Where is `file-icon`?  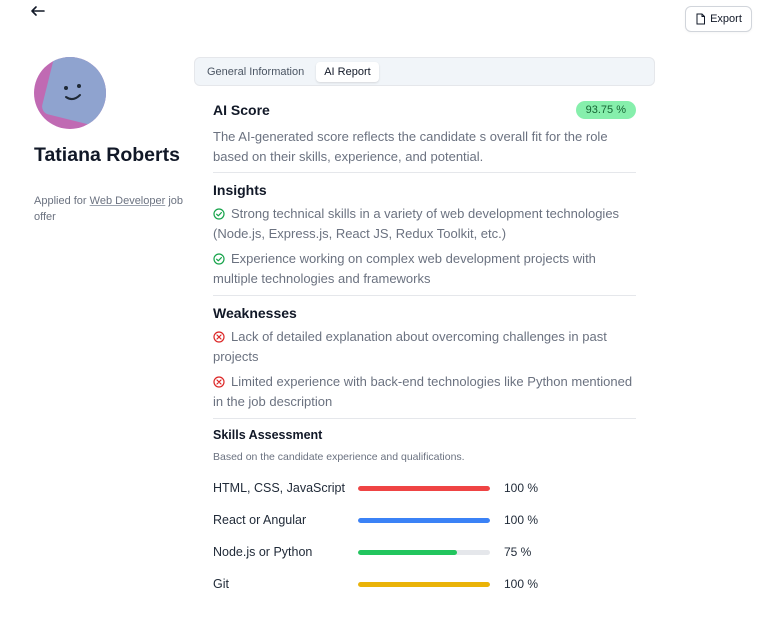
file-icon is located at coordinates (701, 19).